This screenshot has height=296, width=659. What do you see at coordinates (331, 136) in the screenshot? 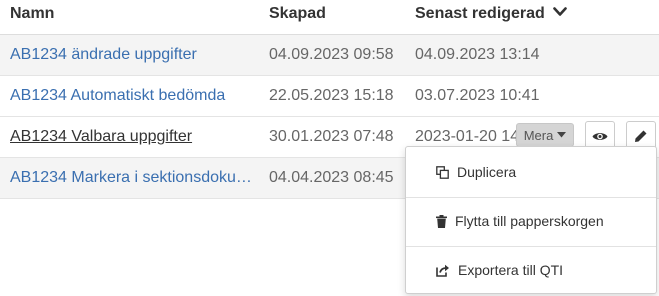
I see `created-date: 30.01.2023 07:48` at bounding box center [331, 136].